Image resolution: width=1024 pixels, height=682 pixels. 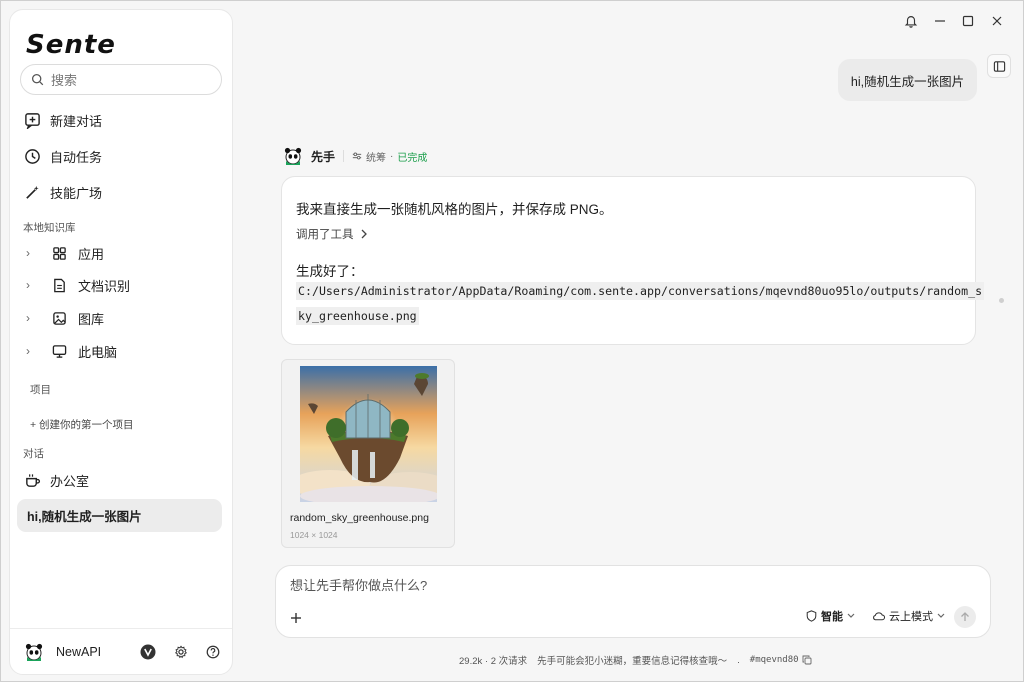 I want to click on smart-mode-label: 智能, so click(x=832, y=617).